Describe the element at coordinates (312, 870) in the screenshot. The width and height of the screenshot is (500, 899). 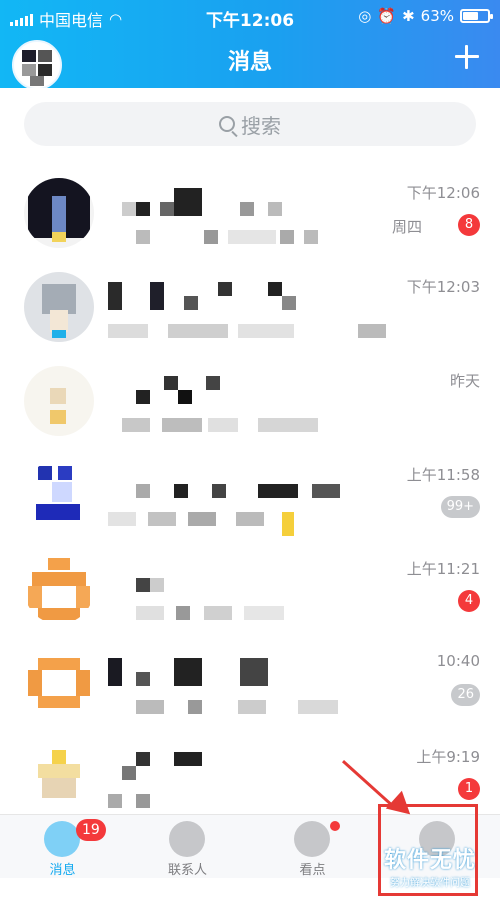
I see `tab-label: 看点` at that location.